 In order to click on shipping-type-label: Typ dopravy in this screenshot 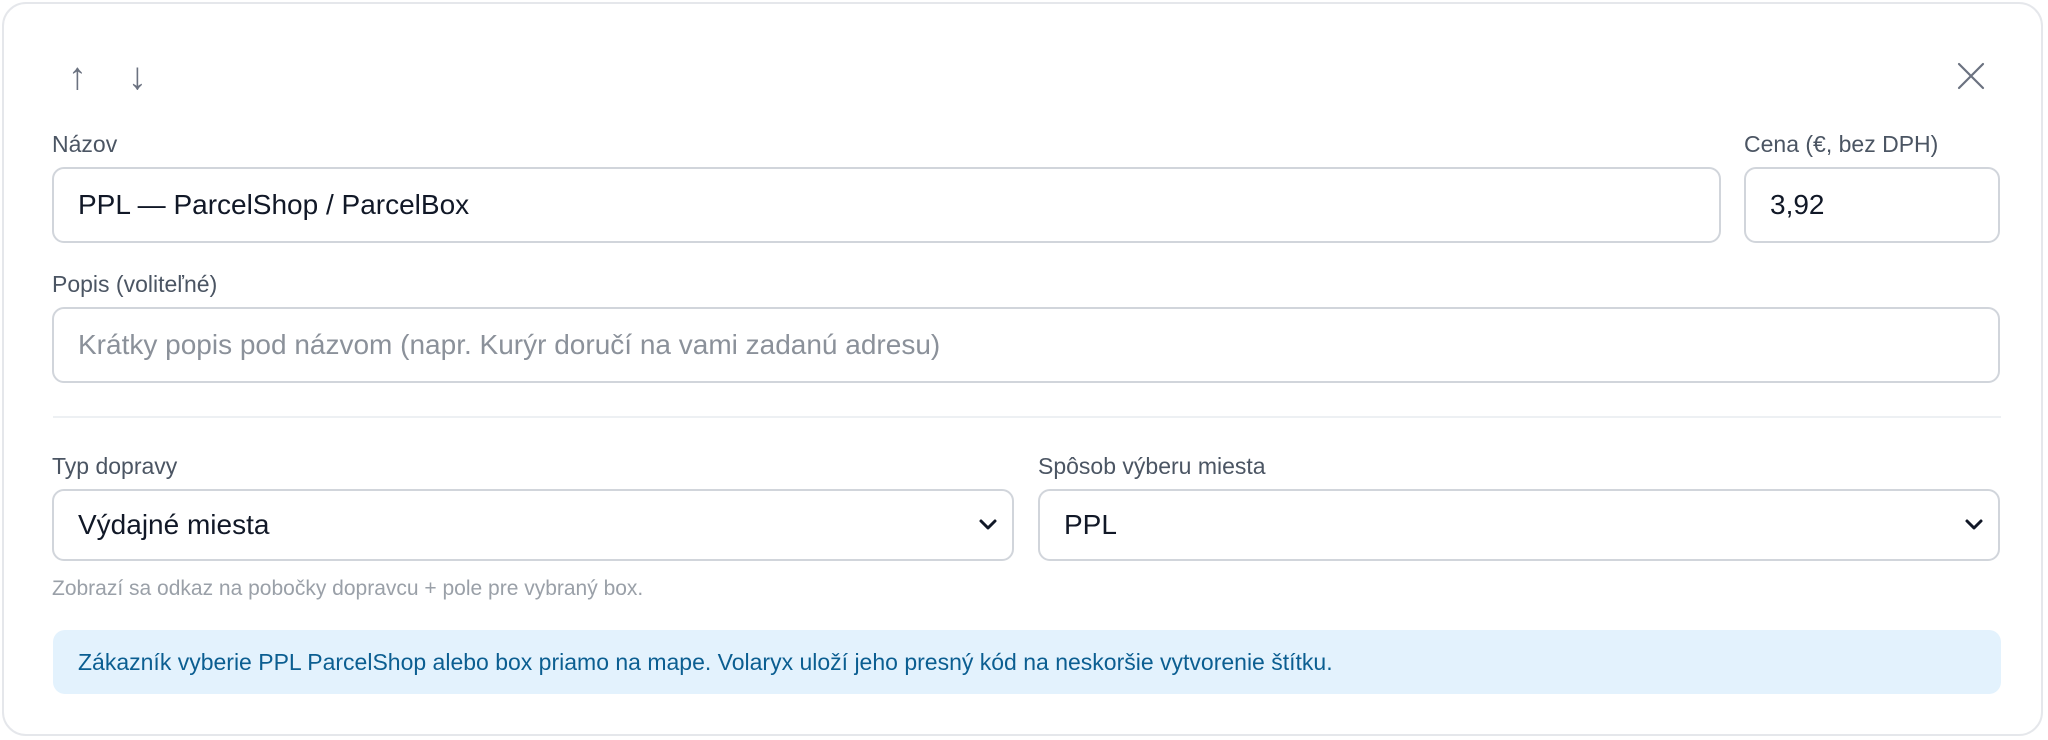, I will do `click(115, 466)`.